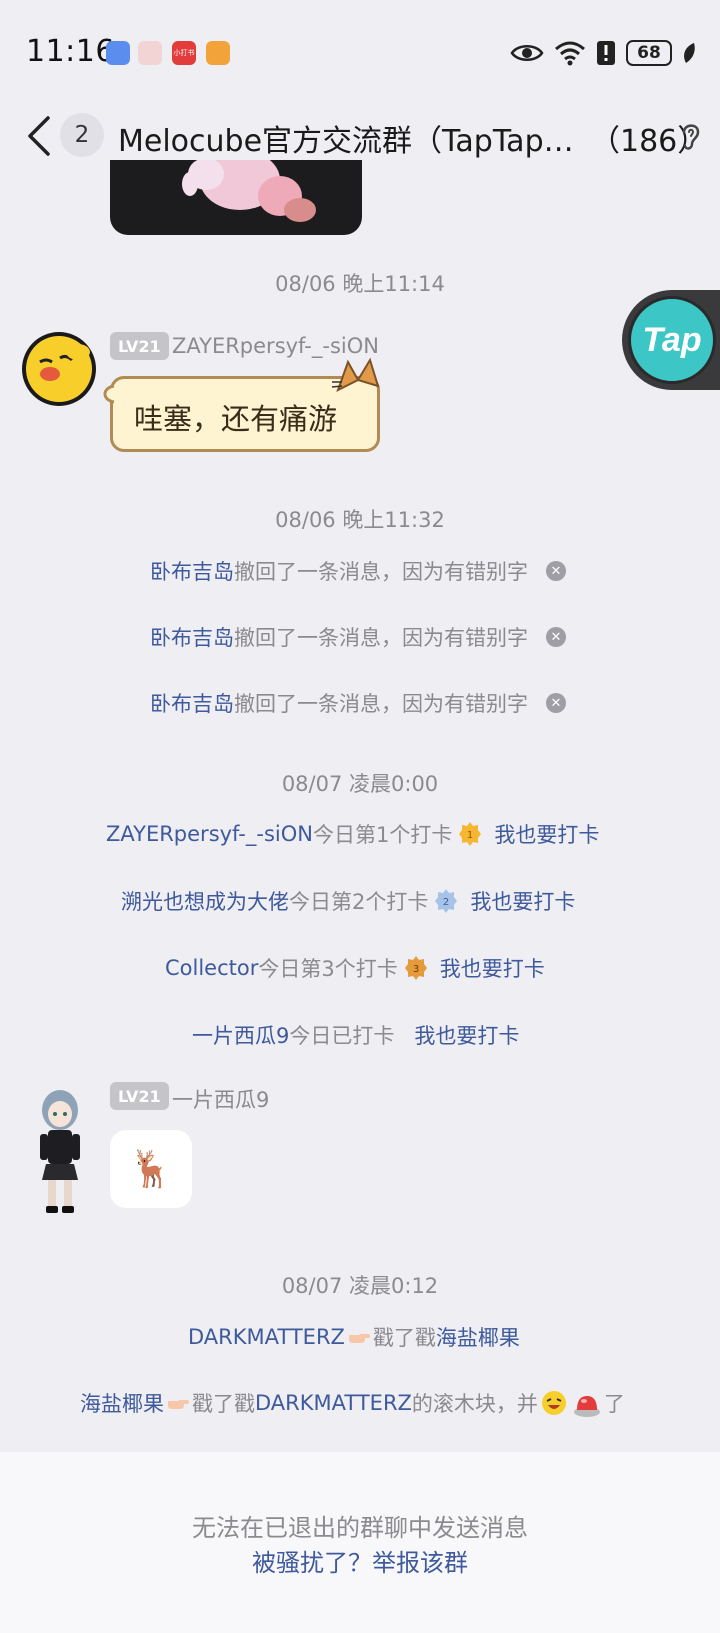 The image size is (720, 1633). I want to click on status-icons: 68, so click(603, 53).